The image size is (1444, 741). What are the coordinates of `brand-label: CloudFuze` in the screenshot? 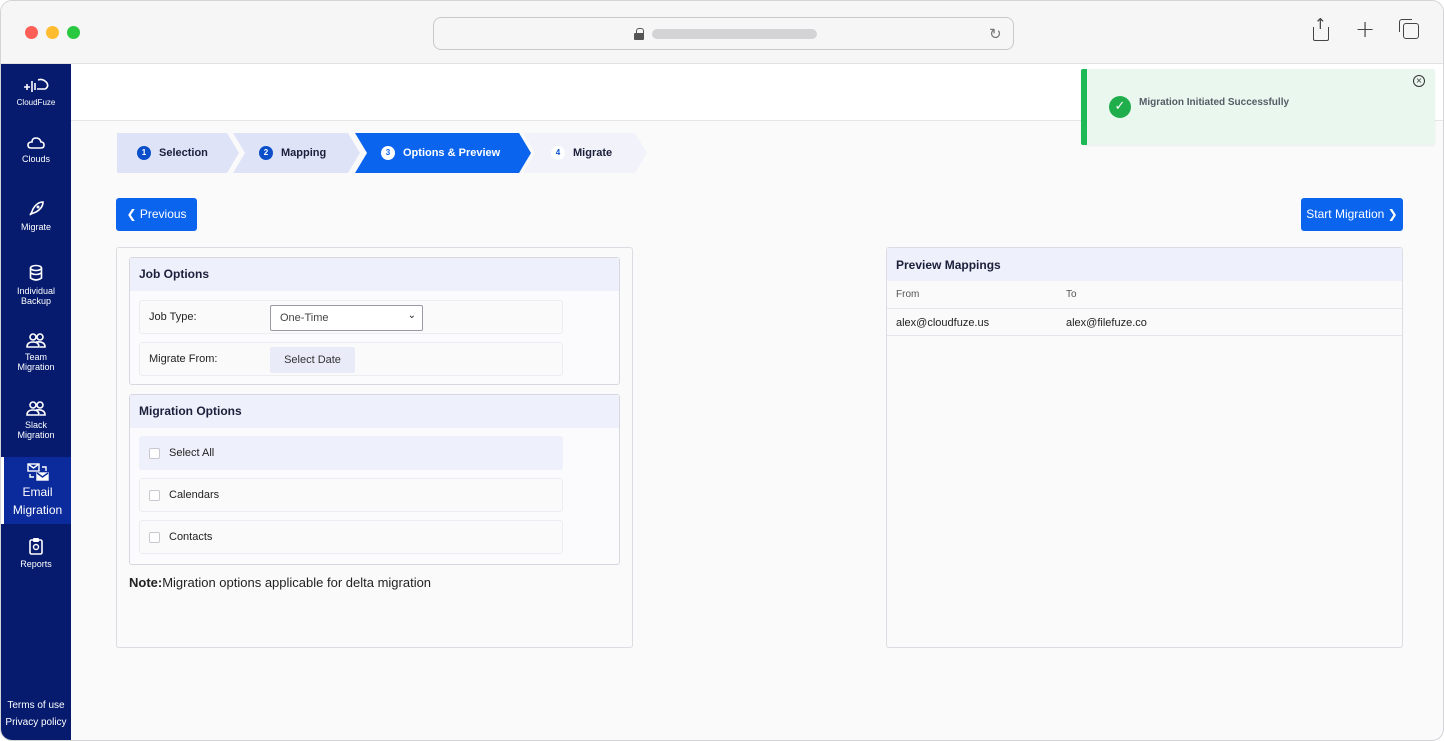 It's located at (36, 102).